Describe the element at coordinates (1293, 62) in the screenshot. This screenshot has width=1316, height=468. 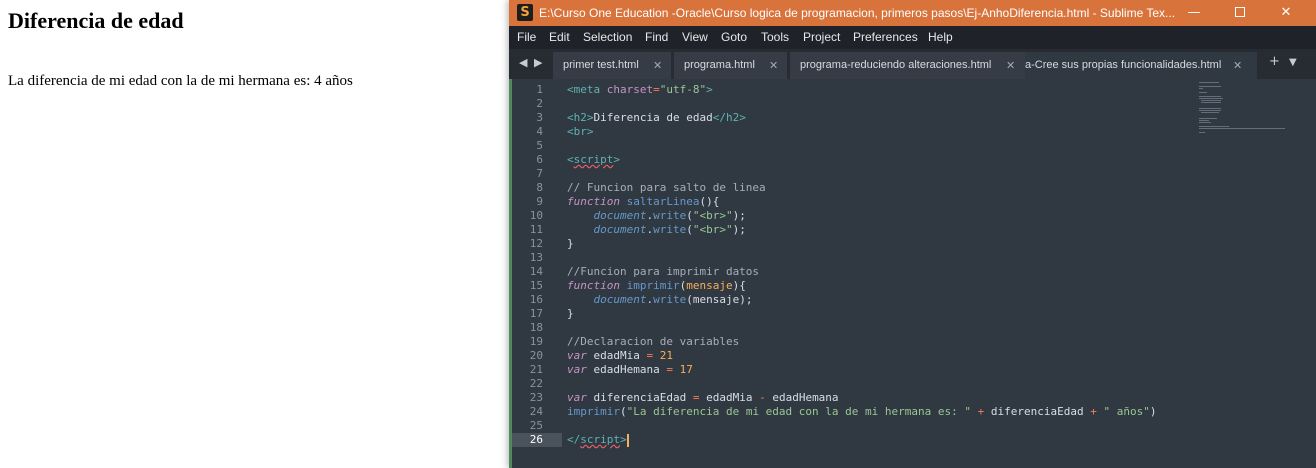
I see `tab-menu-icon: ▼` at that location.